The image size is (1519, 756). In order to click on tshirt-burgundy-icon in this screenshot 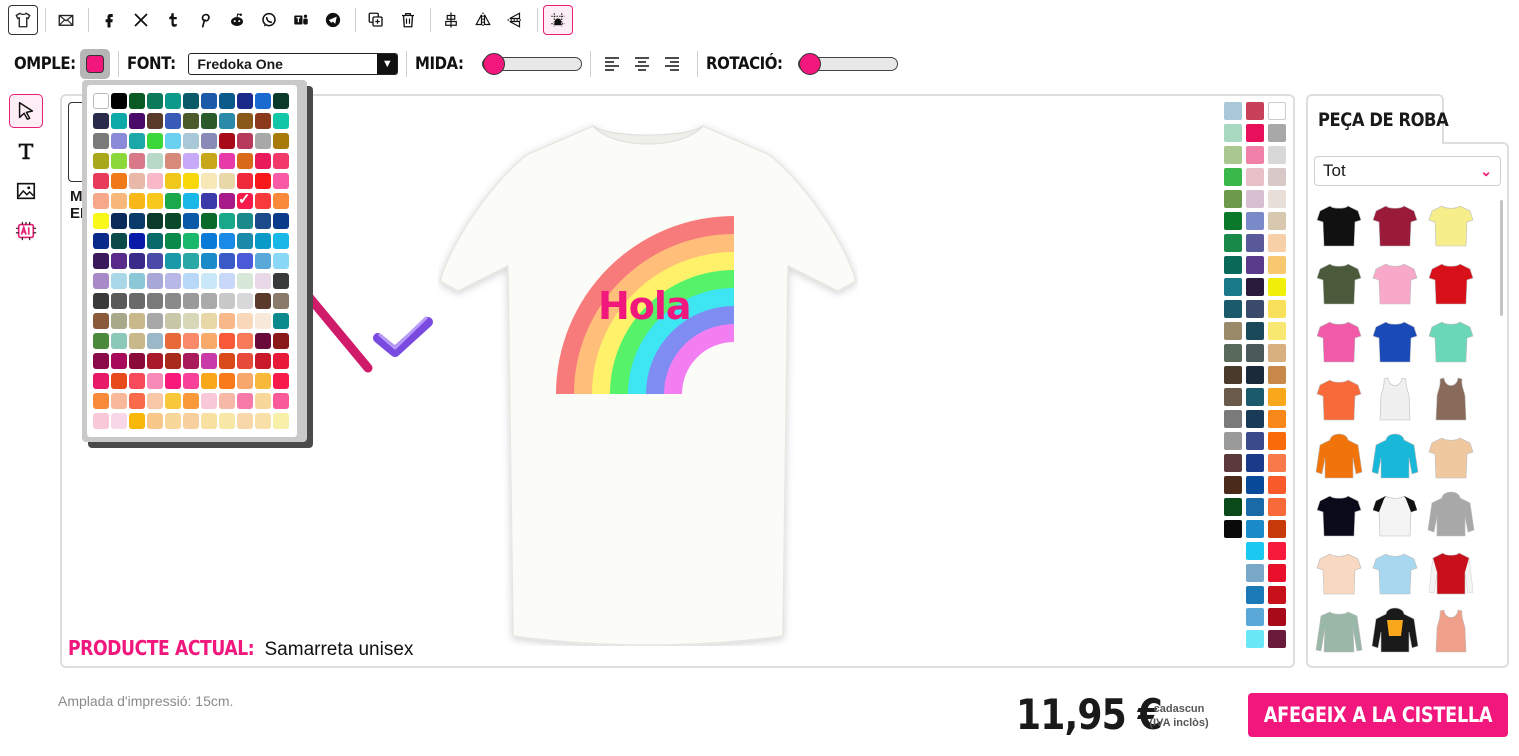, I will do `click(1395, 225)`.